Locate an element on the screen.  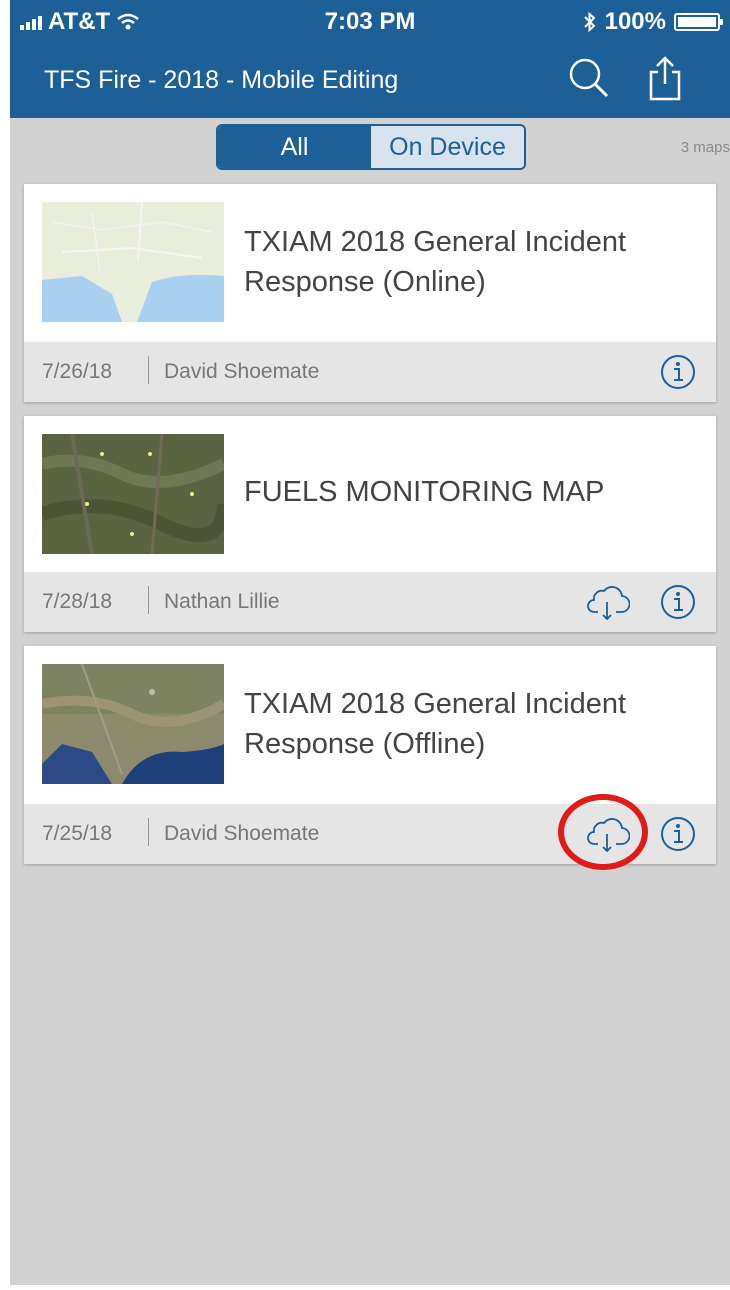
share-button is located at coordinates (665, 78).